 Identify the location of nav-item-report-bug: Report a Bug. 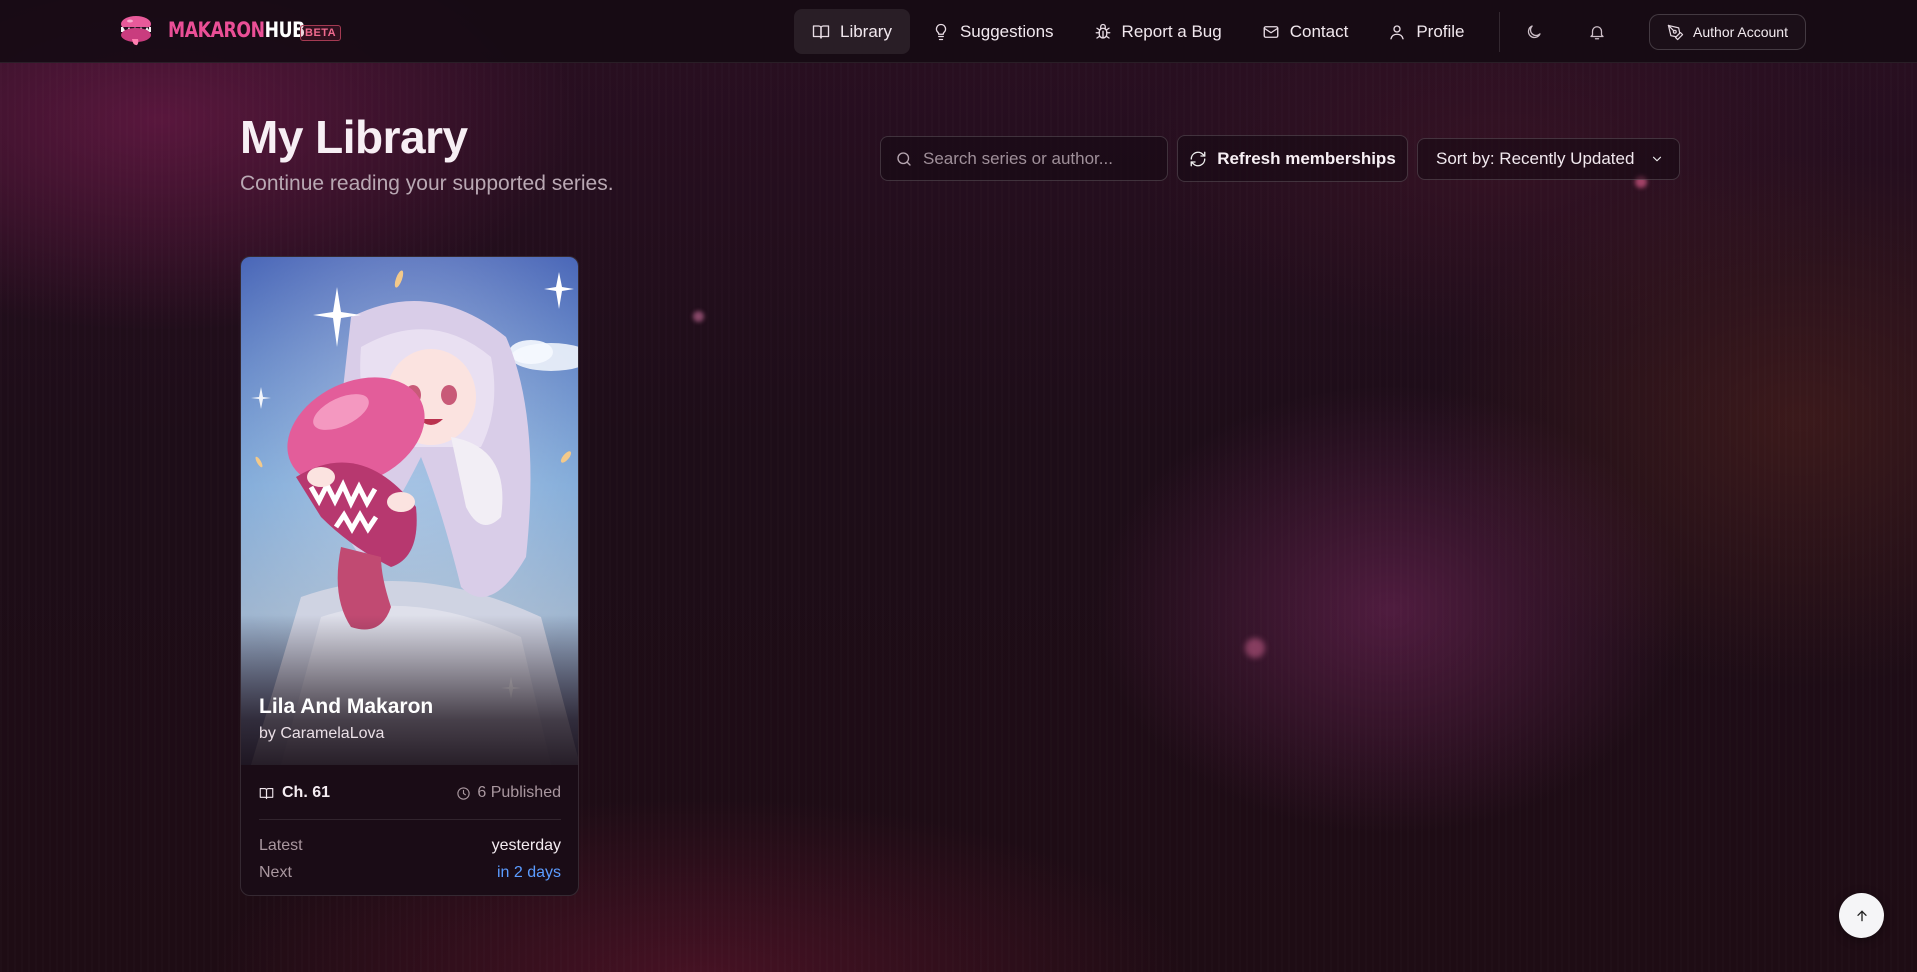
(1158, 31).